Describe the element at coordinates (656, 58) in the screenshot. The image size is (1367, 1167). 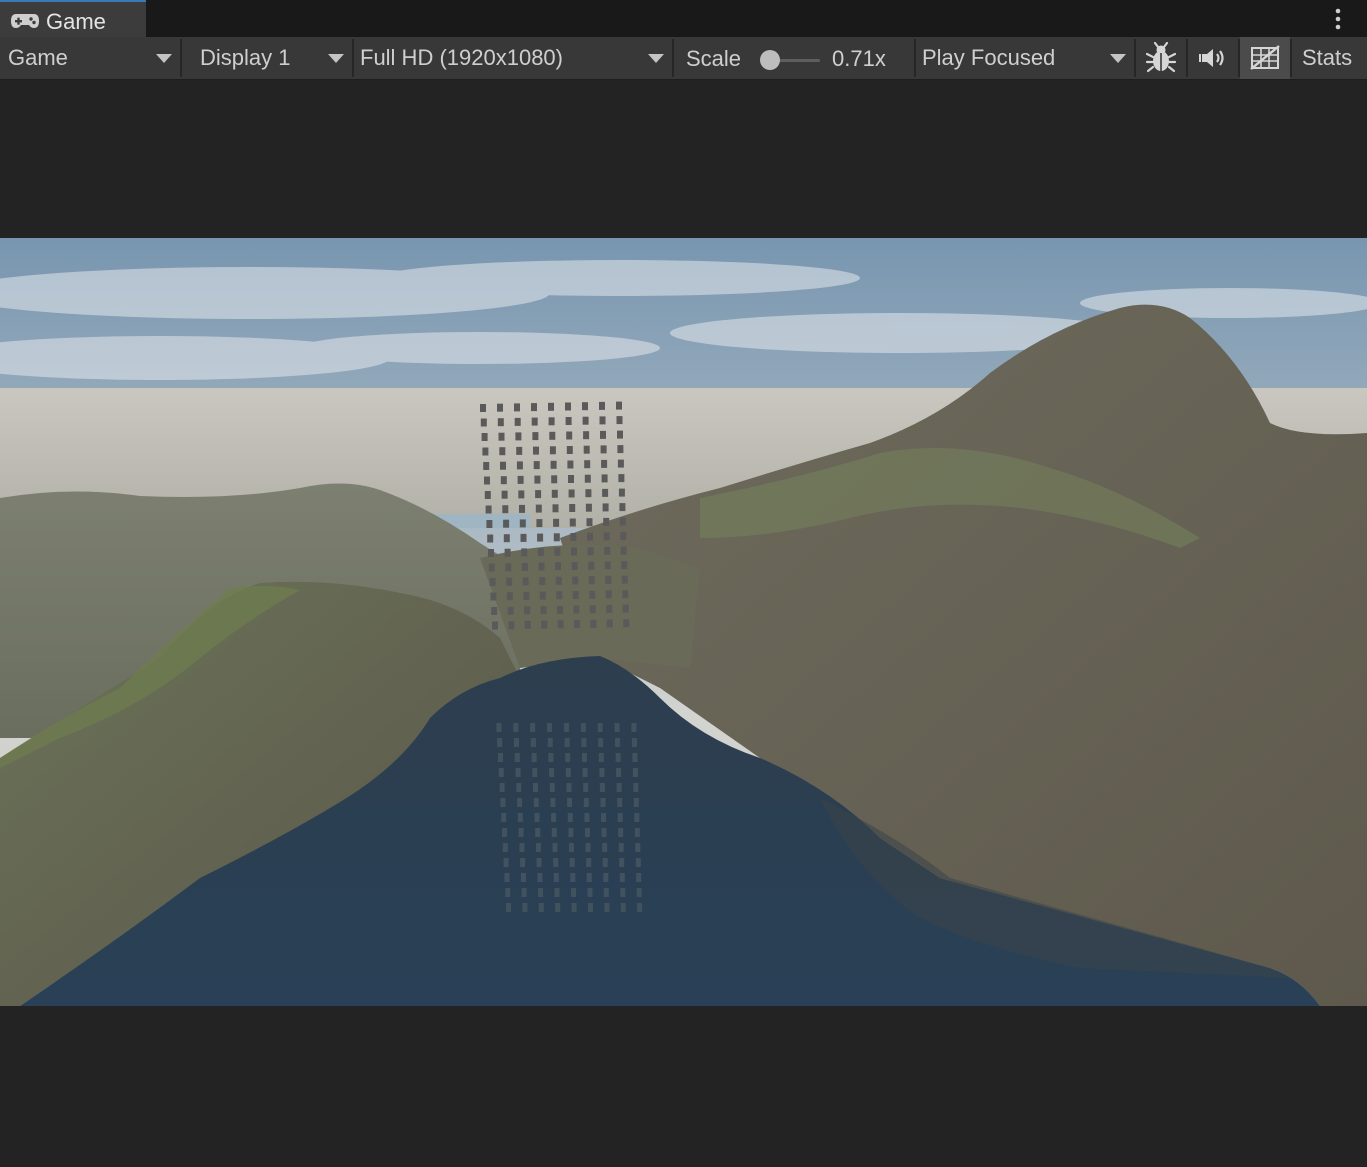
I see `chevron-down-icon` at that location.